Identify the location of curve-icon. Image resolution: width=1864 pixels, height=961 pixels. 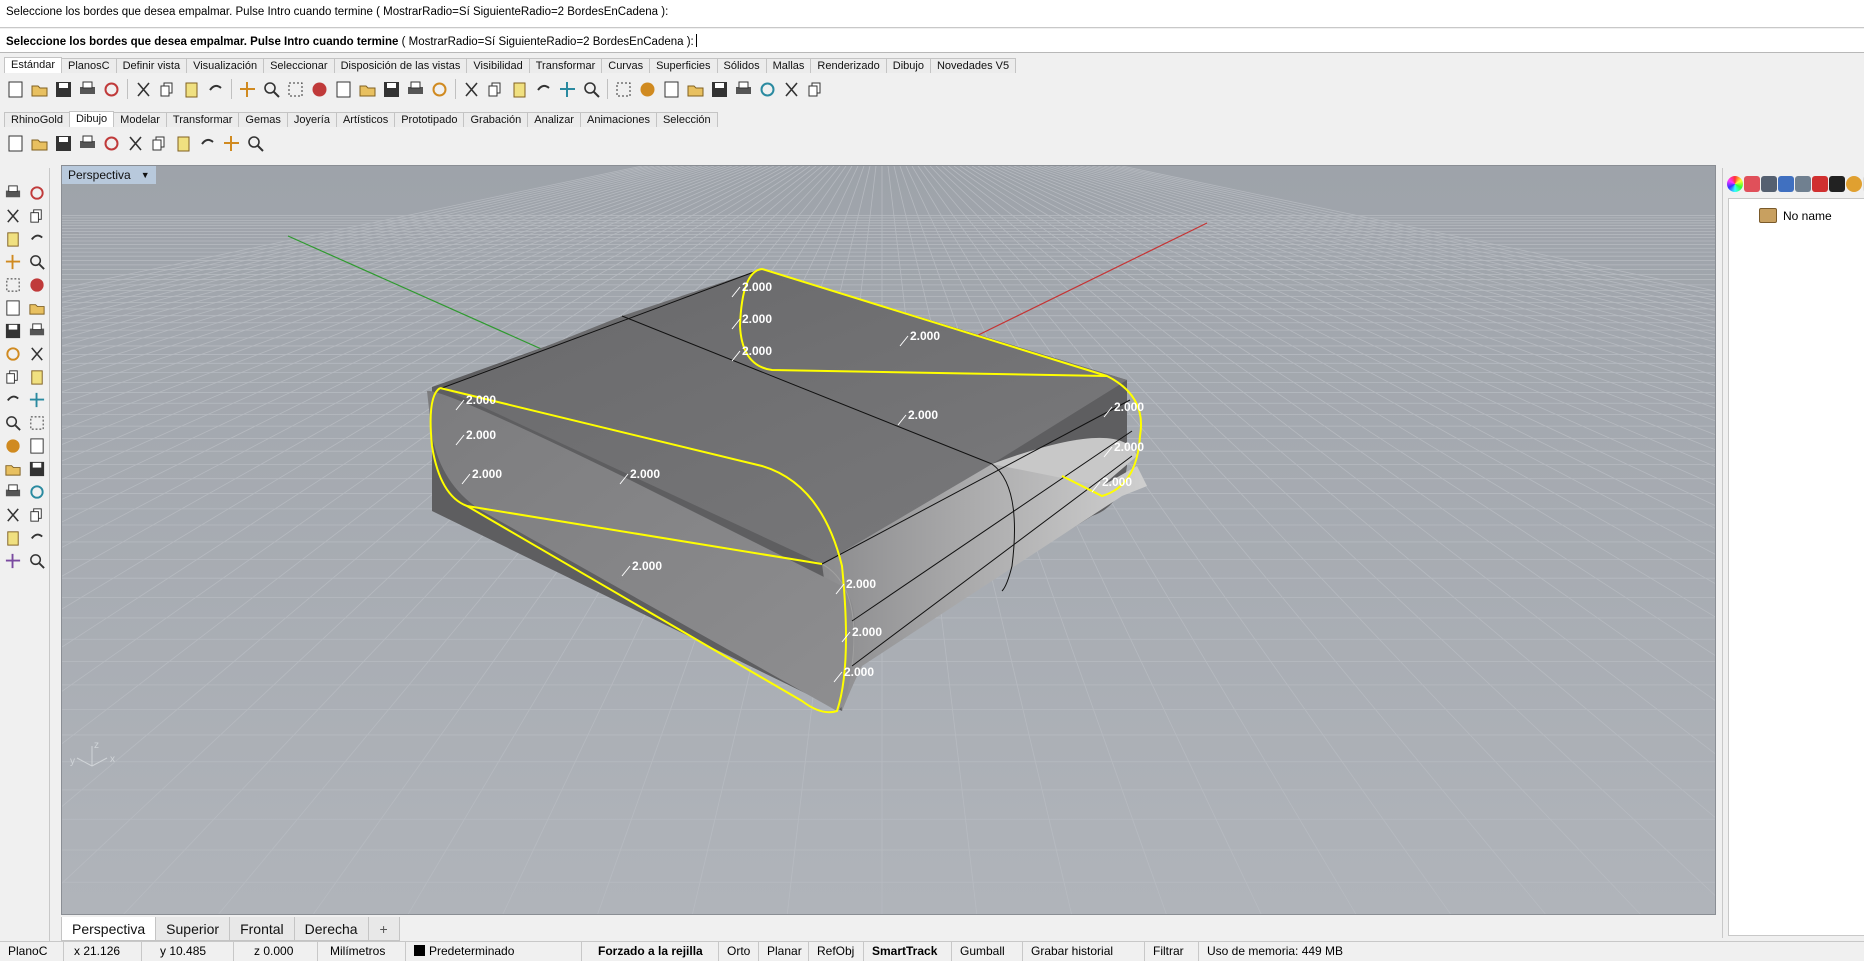
(39, 143).